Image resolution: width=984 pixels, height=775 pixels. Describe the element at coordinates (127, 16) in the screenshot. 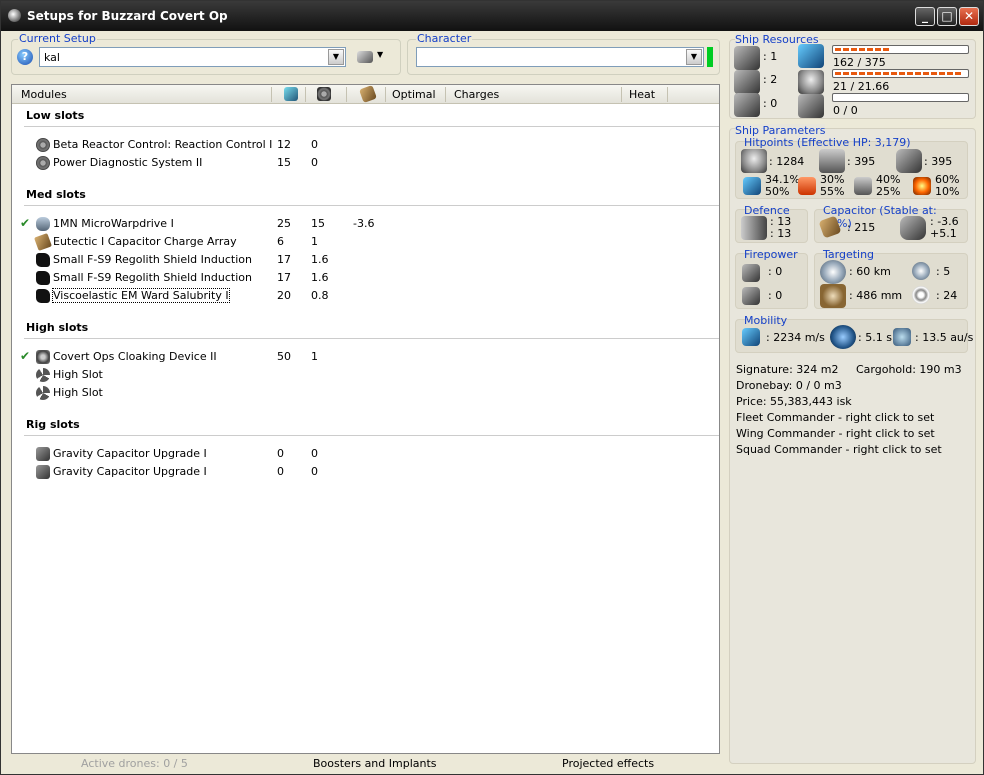

I see `window-title: Setups for Buzzard Covert Op` at that location.